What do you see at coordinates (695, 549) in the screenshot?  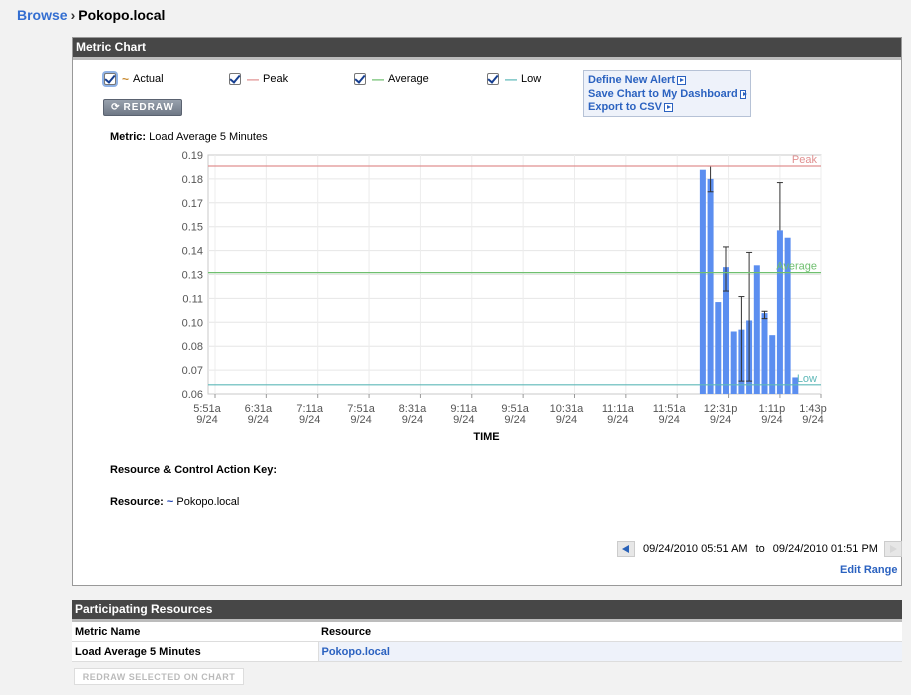 I see `range-from: 09/24/2010 05:51 AM` at bounding box center [695, 549].